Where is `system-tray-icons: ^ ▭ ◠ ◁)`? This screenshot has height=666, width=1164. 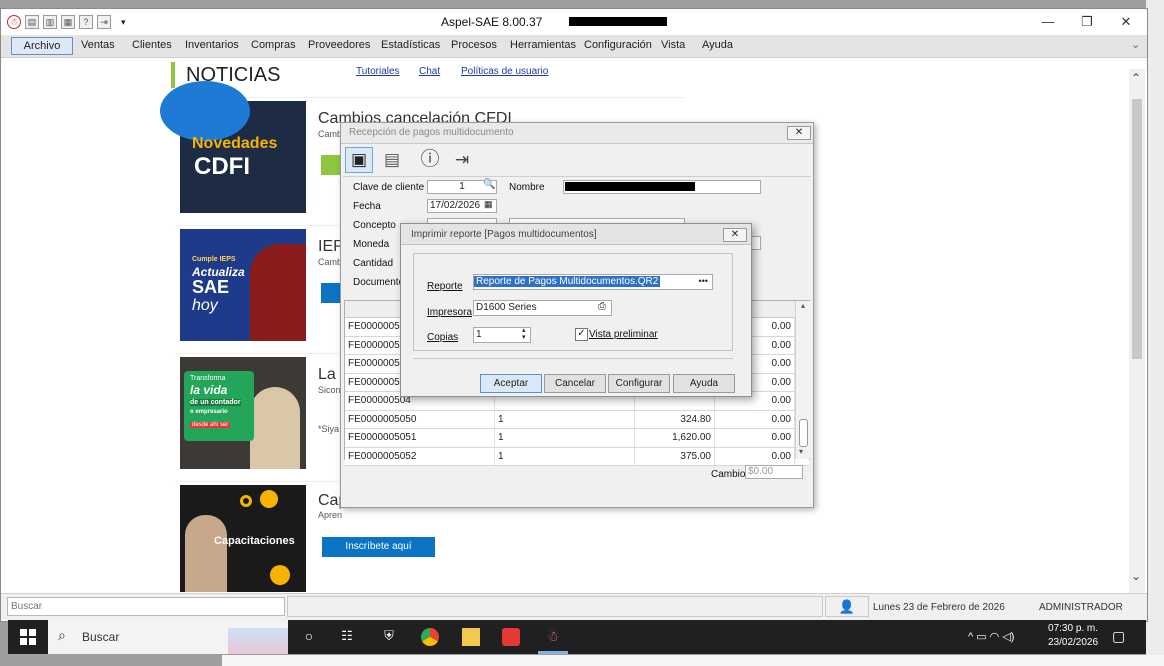
system-tray-icons: ^ ▭ ◠ ◁) is located at coordinates (991, 636).